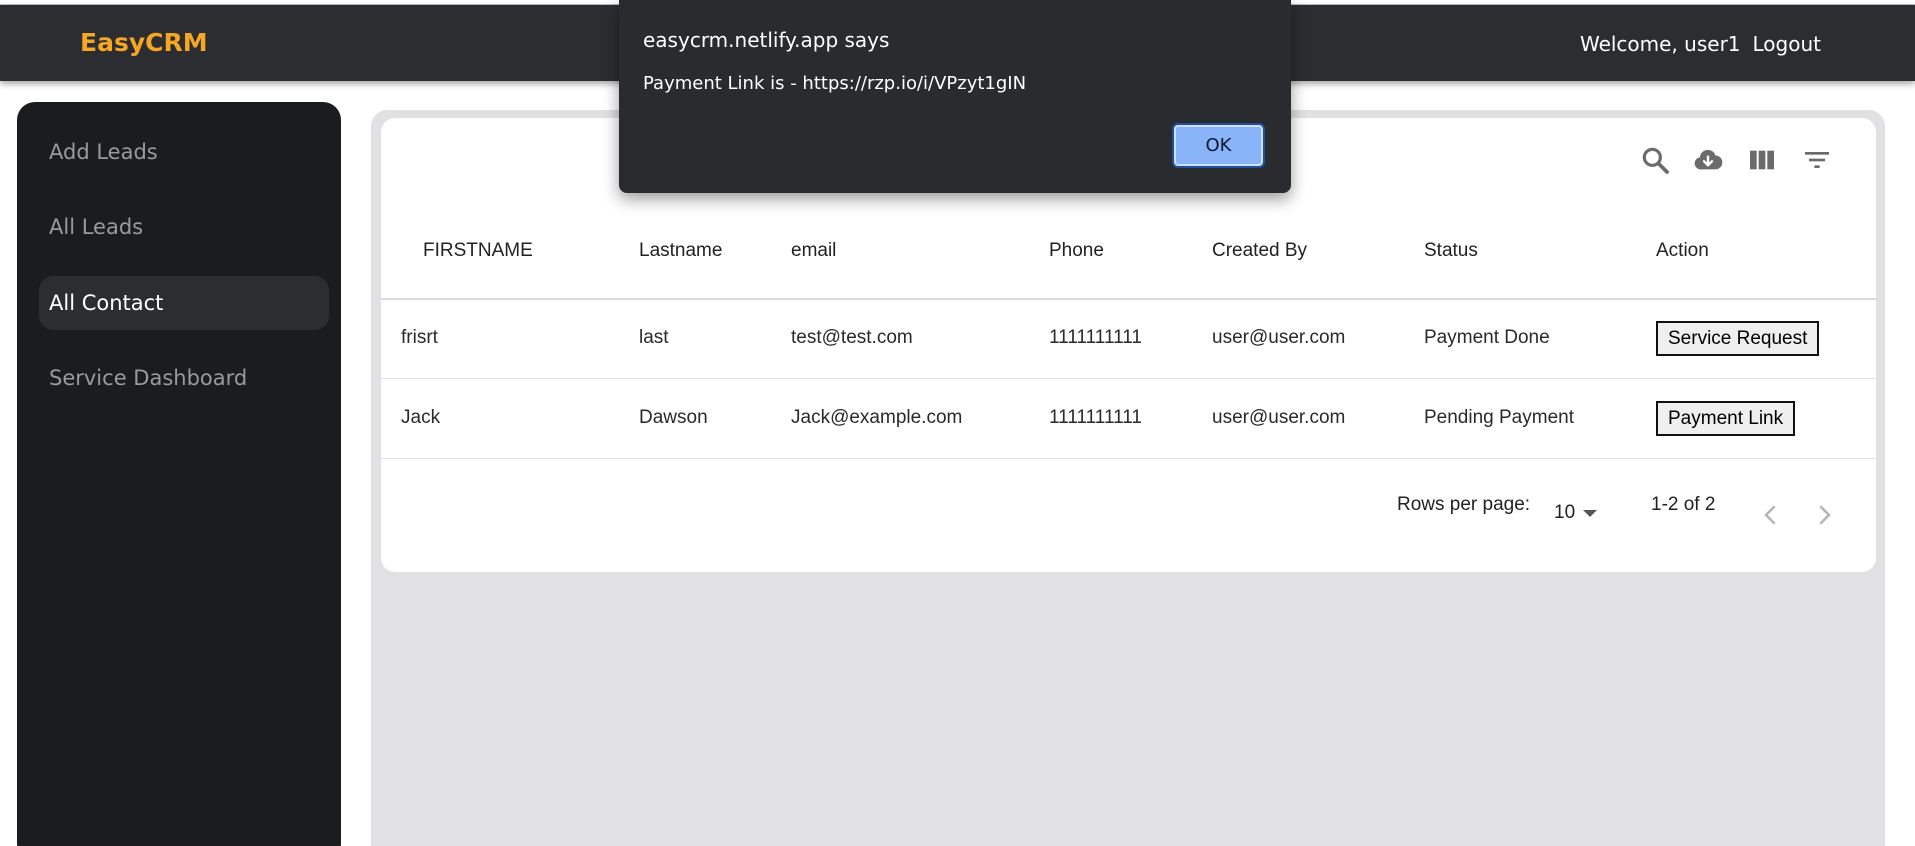  I want to click on cell-firstname: frisrt, so click(419, 337).